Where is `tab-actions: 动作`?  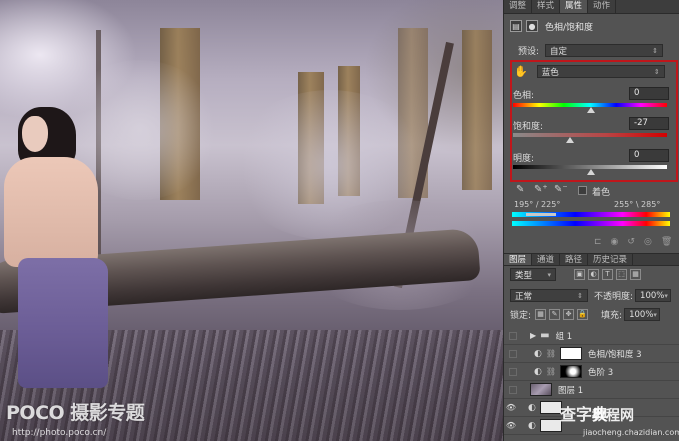 tab-actions: 动作 is located at coordinates (602, 6).